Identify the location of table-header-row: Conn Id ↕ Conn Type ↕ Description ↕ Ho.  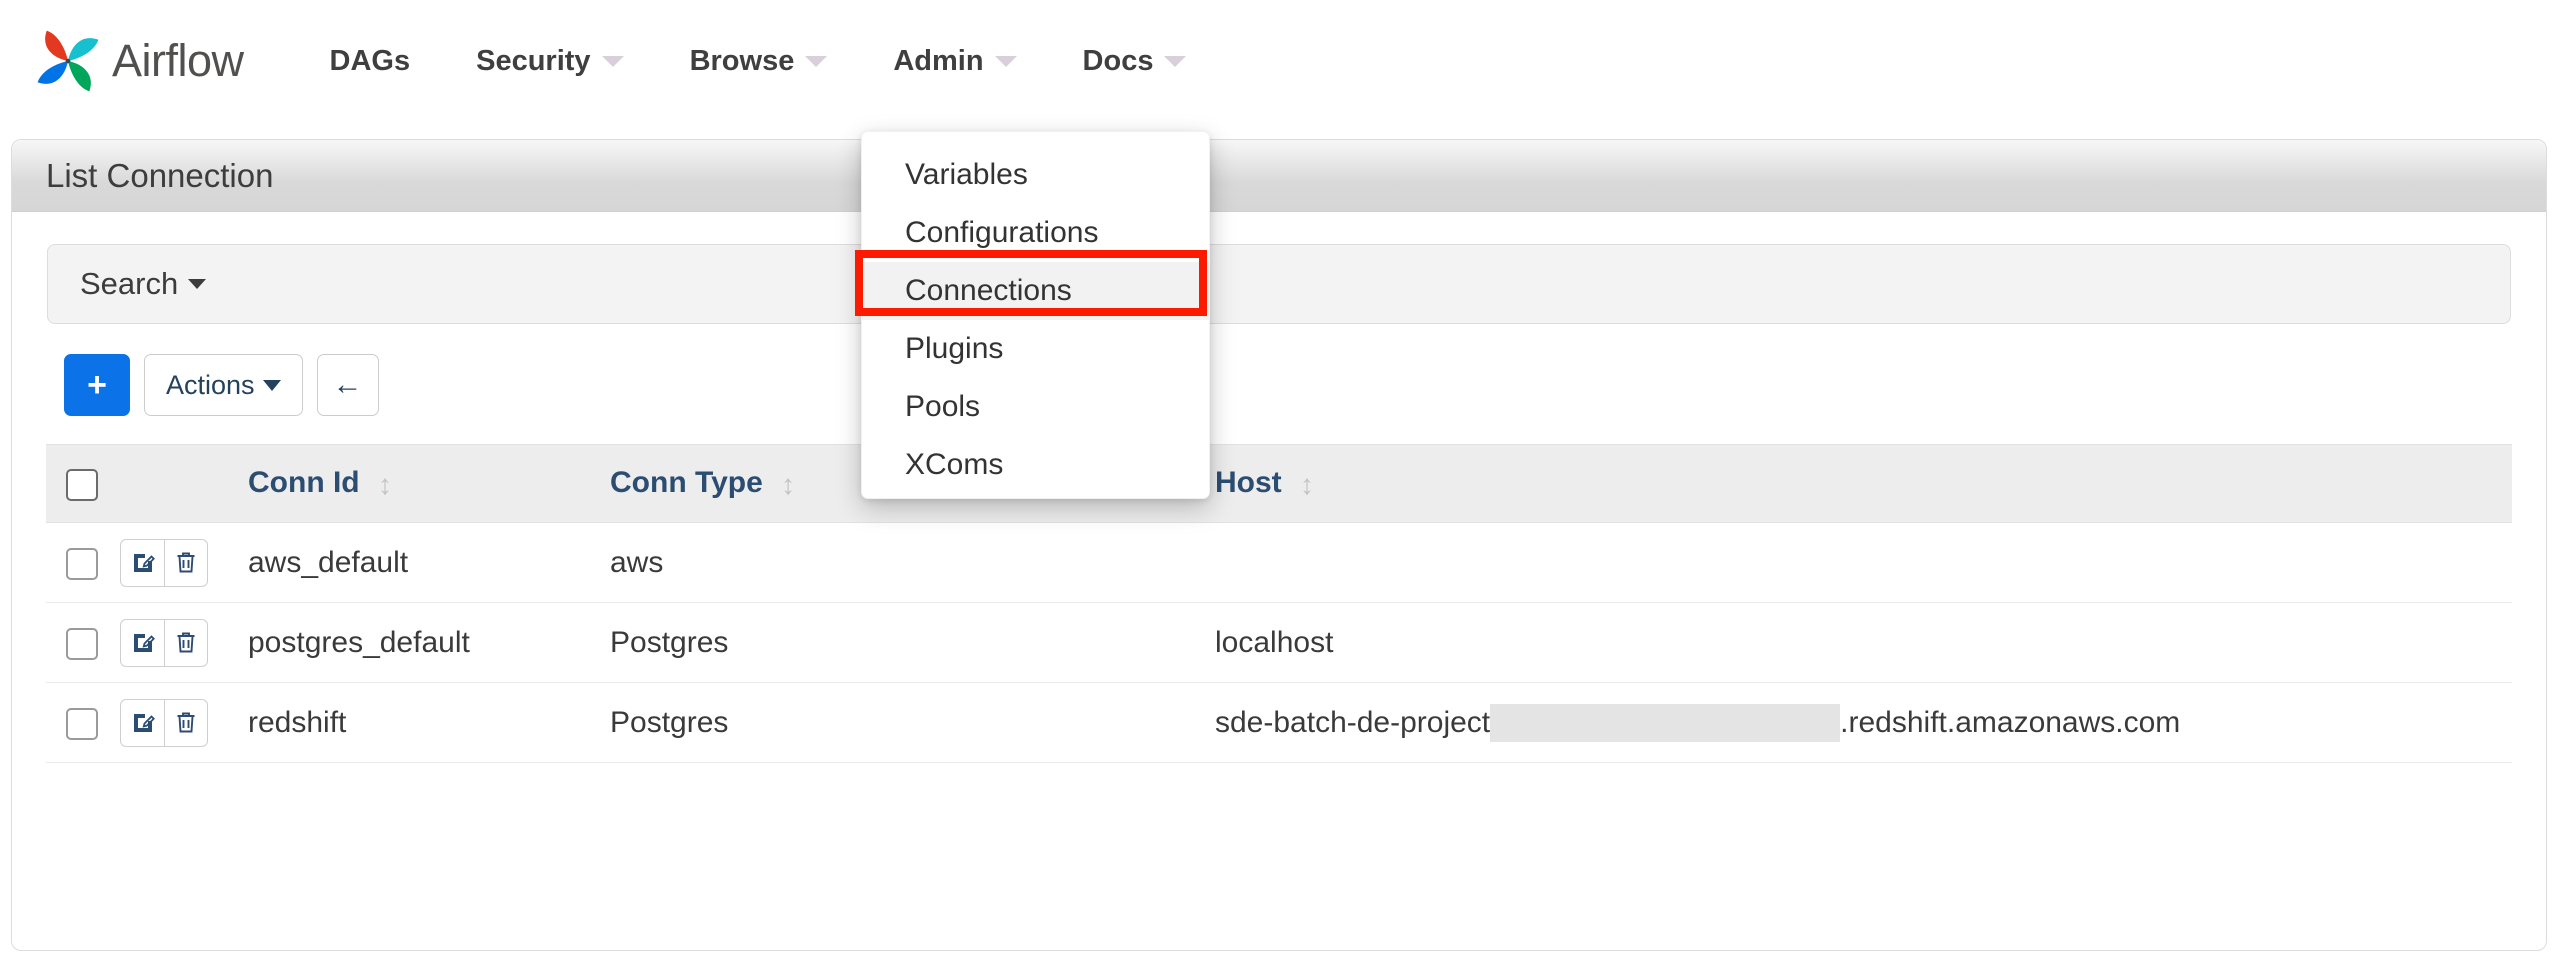
(1279, 483).